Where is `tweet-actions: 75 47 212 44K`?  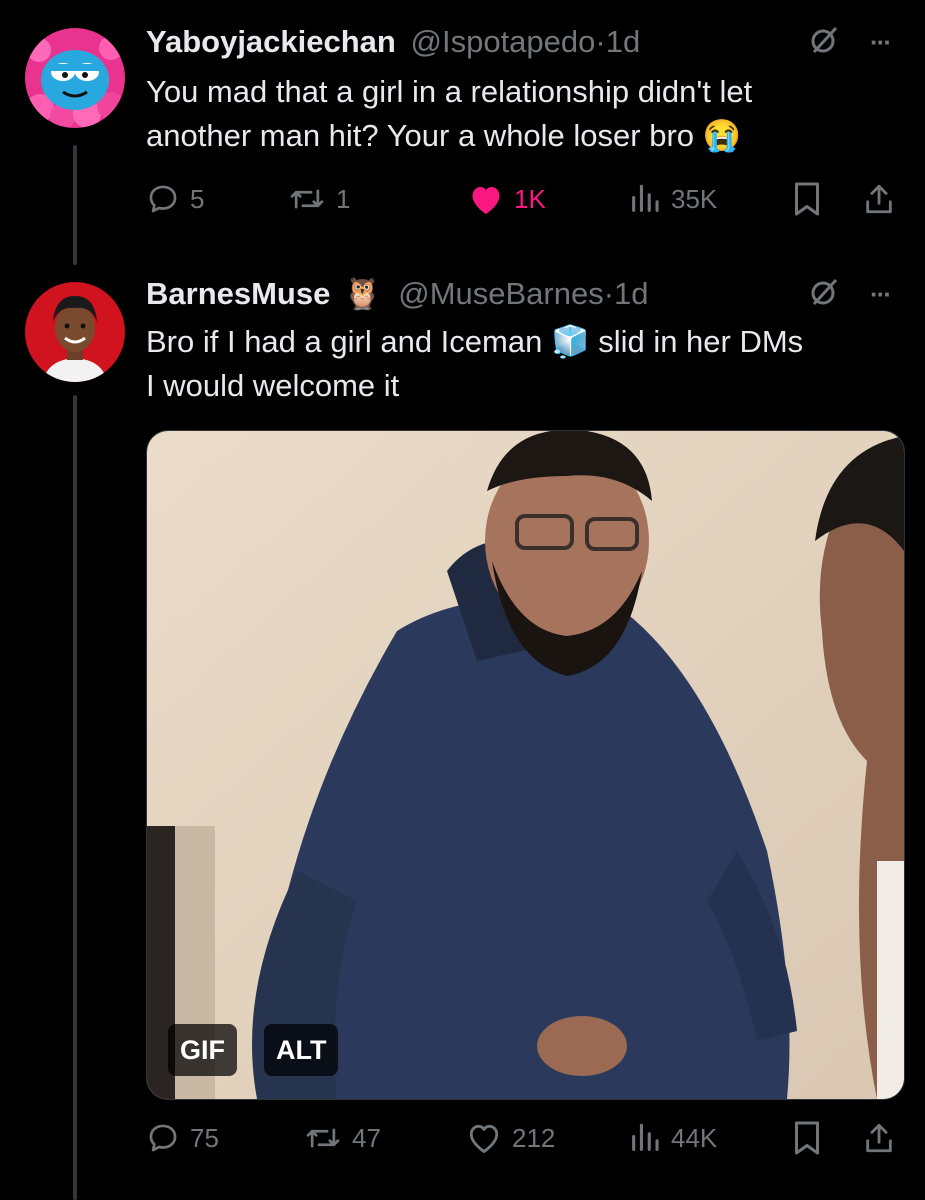
tweet-actions: 75 47 212 44K is located at coordinates (526, 1138).